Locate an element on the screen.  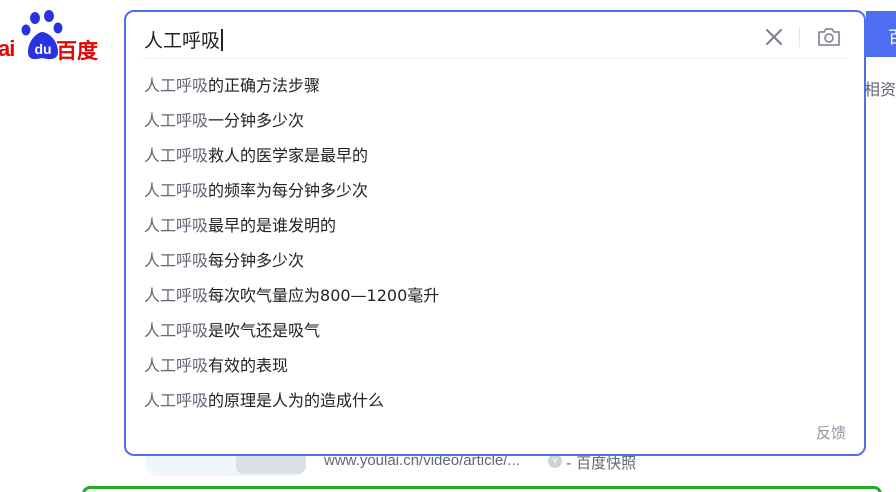
search-query-text: 人工呼吸 is located at coordinates (182, 41).